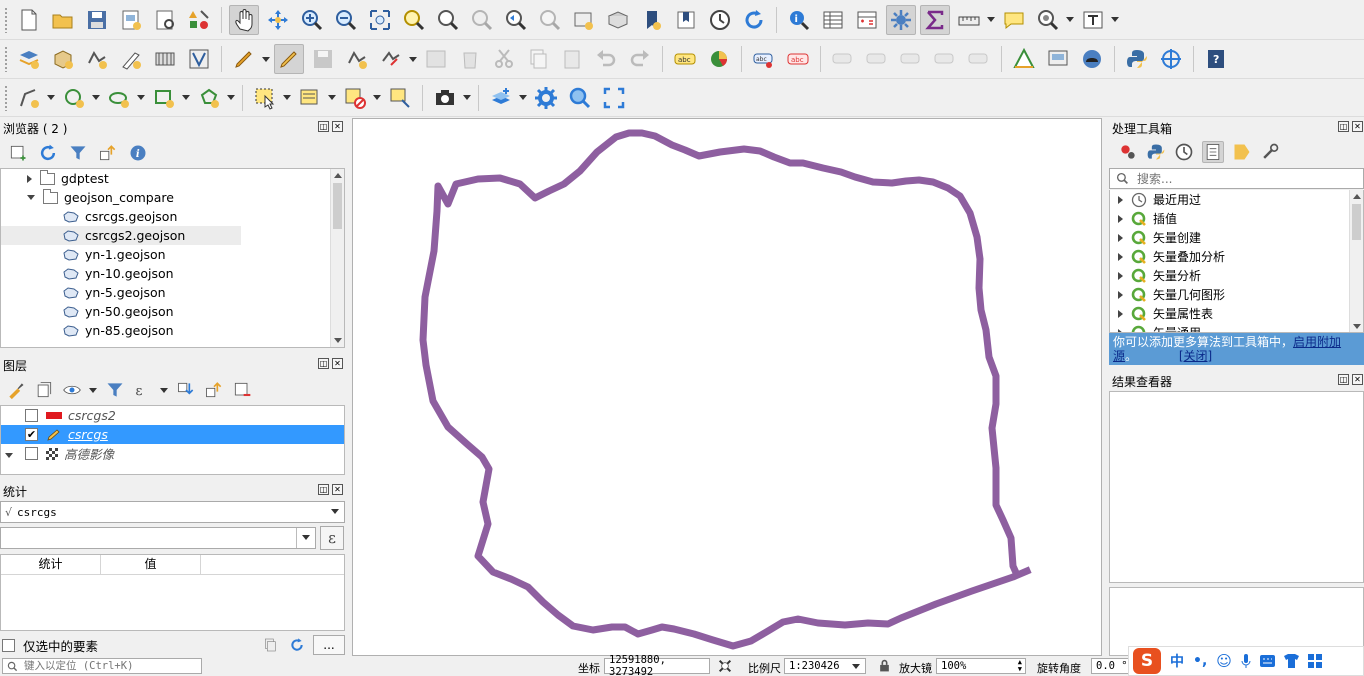 This screenshot has height=676, width=1364. Describe the element at coordinates (6, 97) in the screenshot. I see `toolbar-grip` at that location.